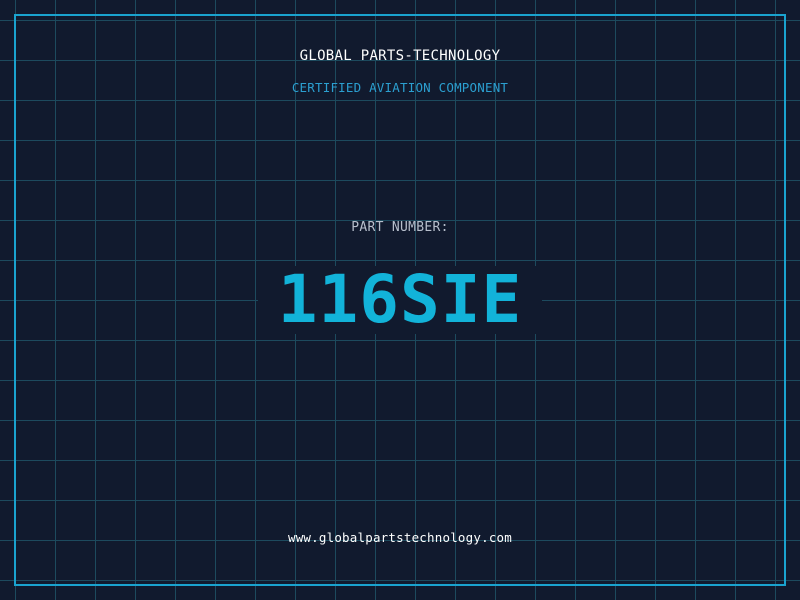 This screenshot has height=600, width=800. What do you see at coordinates (400, 299) in the screenshot?
I see `part-number-value: 116SIE` at bounding box center [400, 299].